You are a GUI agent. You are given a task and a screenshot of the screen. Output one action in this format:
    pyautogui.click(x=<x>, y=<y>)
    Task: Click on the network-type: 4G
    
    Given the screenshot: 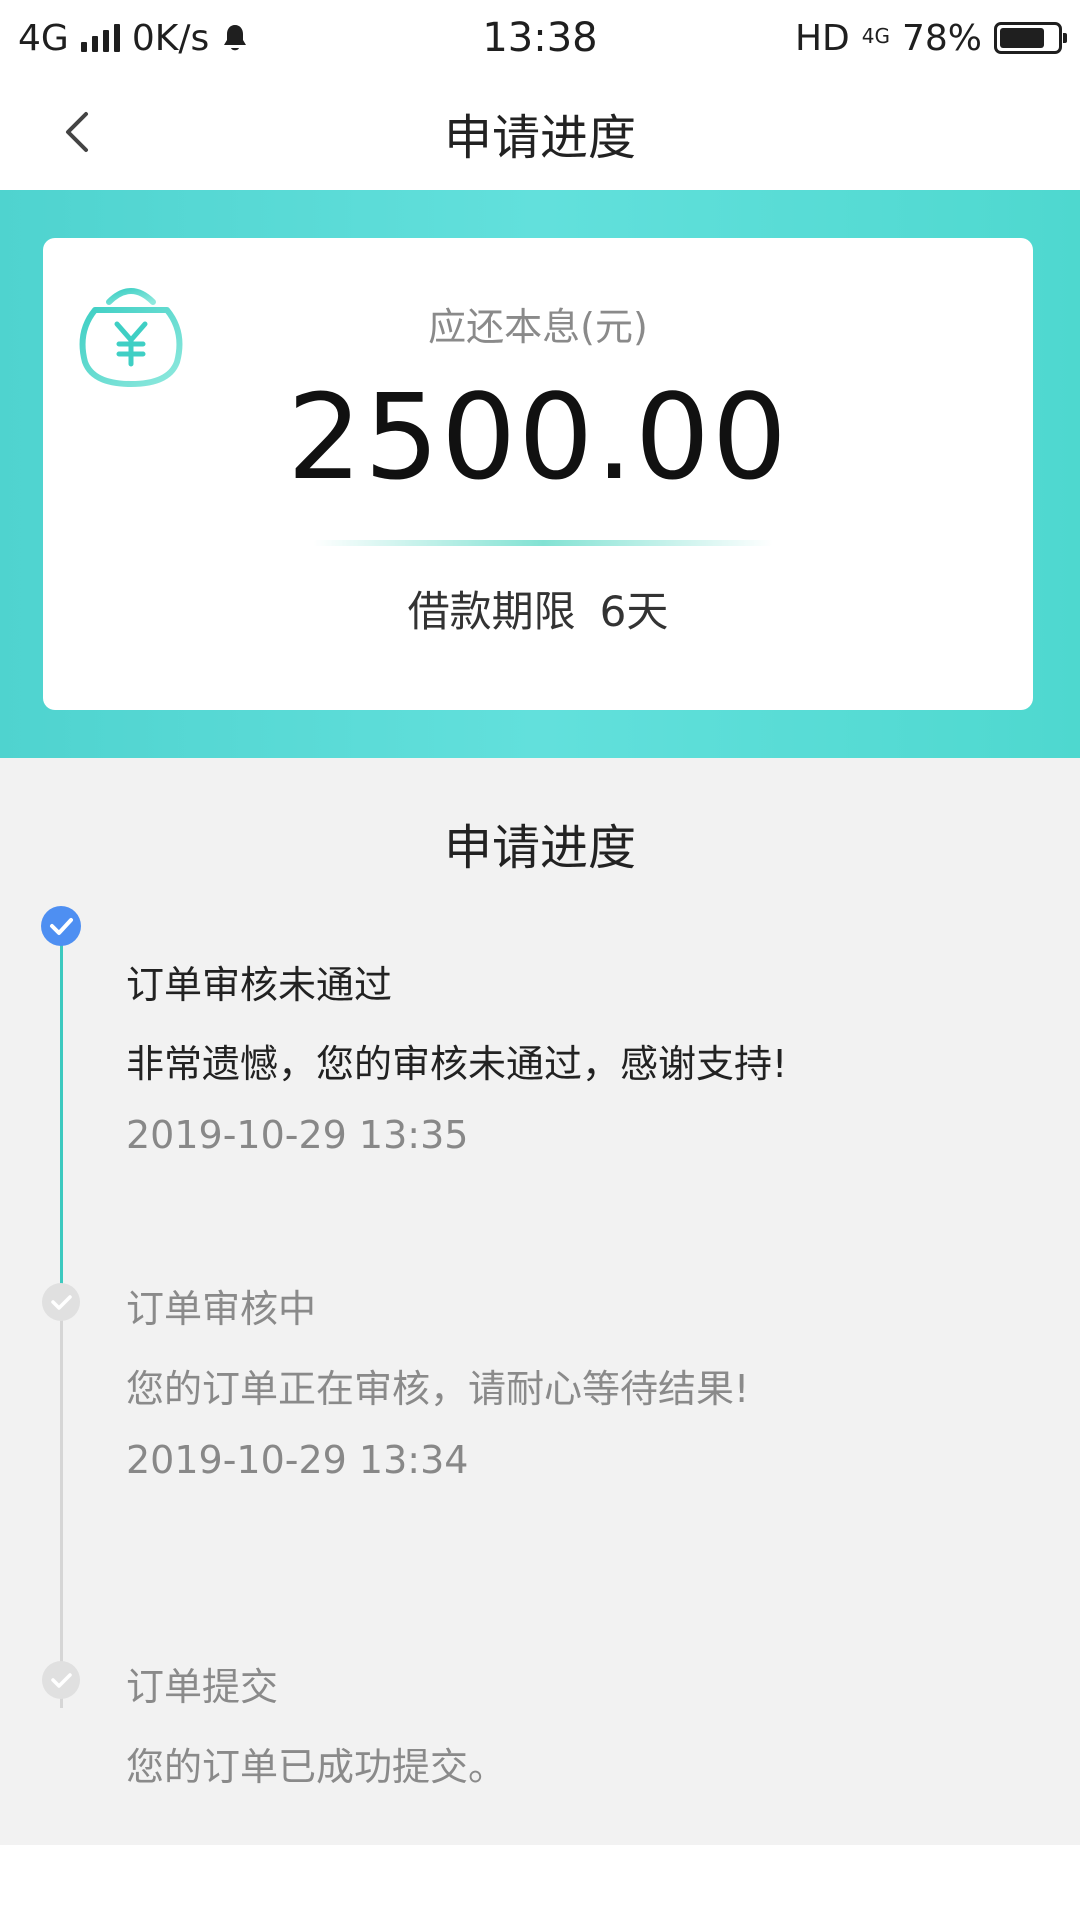 What is the action you would take?
    pyautogui.click(x=43, y=38)
    